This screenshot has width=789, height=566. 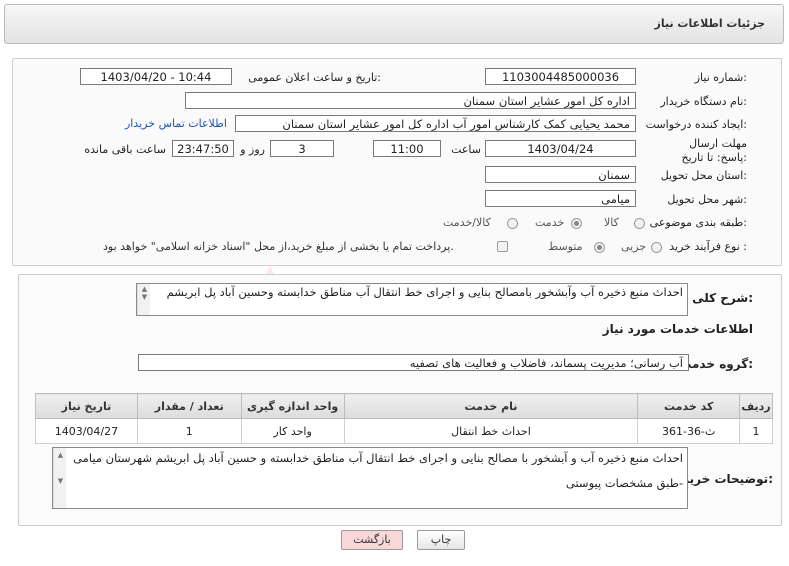 I want to click on buyer-org-label: نام دستگاه خریدار:, so click(x=703, y=101).